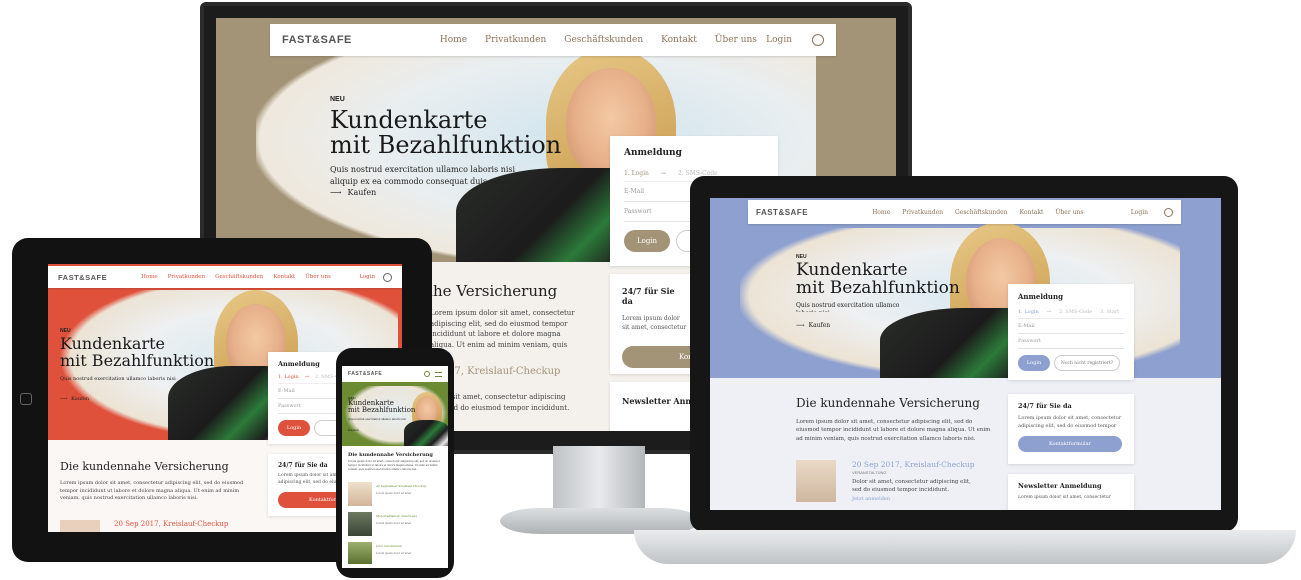  I want to click on phone-item-title-2: Motorradfahrer unterwegs, so click(409, 516).